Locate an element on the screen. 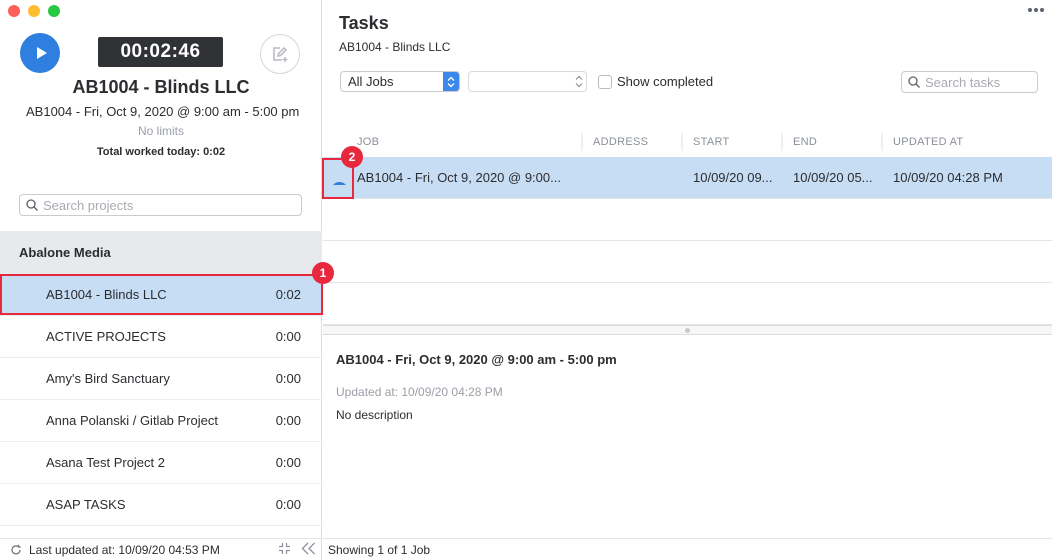 This screenshot has height=560, width=1052. last-updated-text: Last updated at: 10/09/20 04:53 PM is located at coordinates (124, 549).